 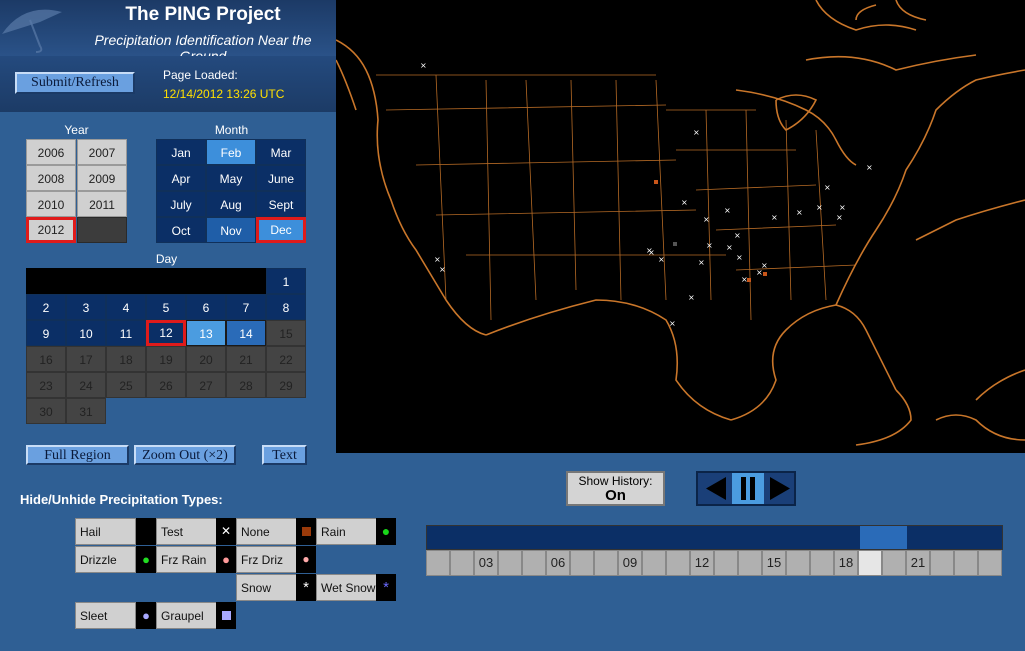 What do you see at coordinates (46, 385) in the screenshot?
I see `day-cell: 23` at bounding box center [46, 385].